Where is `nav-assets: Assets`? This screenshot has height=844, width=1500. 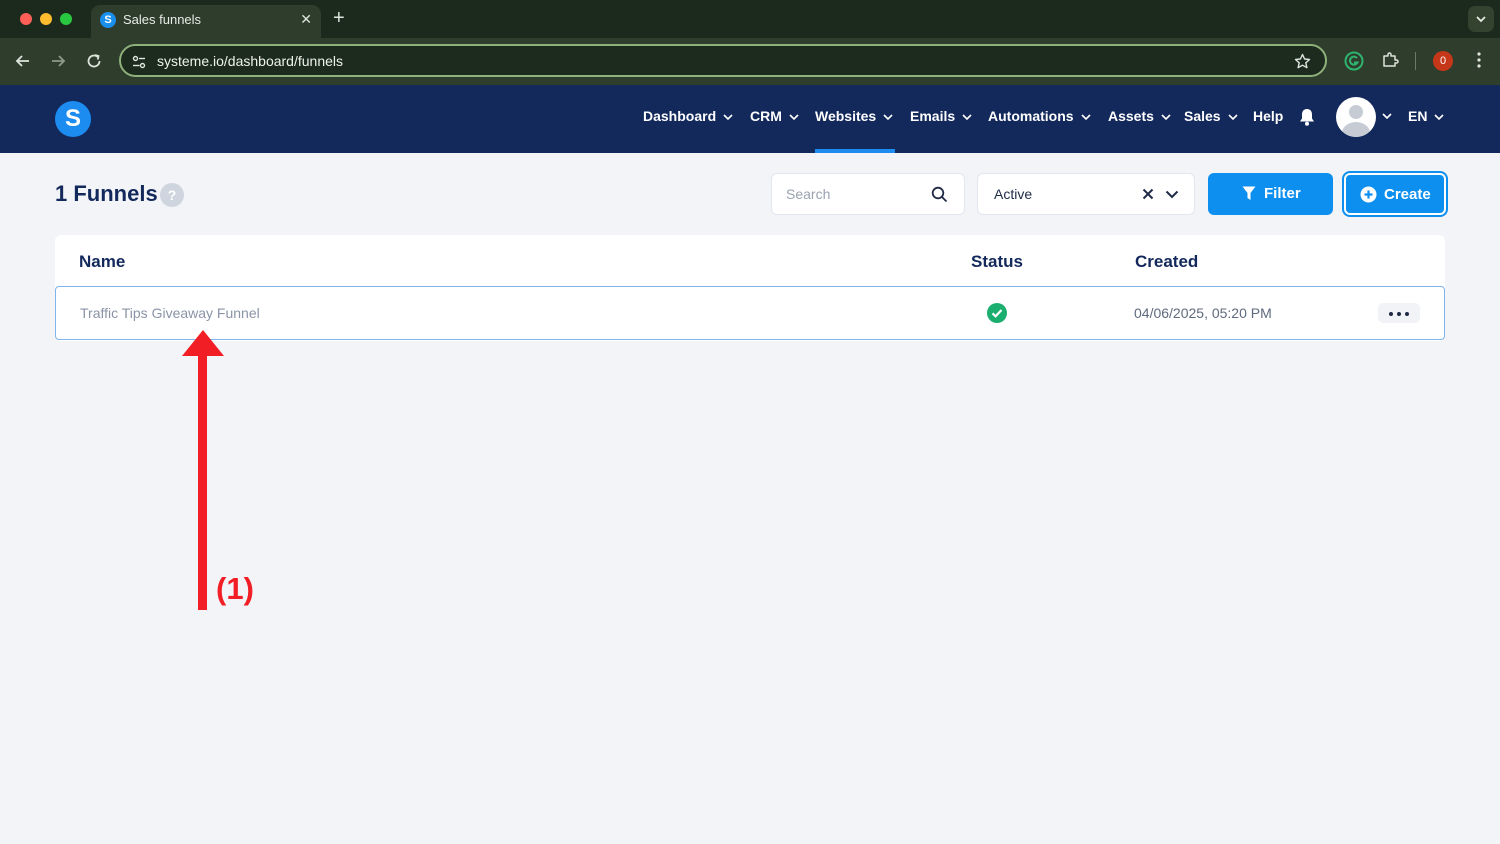
nav-assets: Assets is located at coordinates (1139, 116).